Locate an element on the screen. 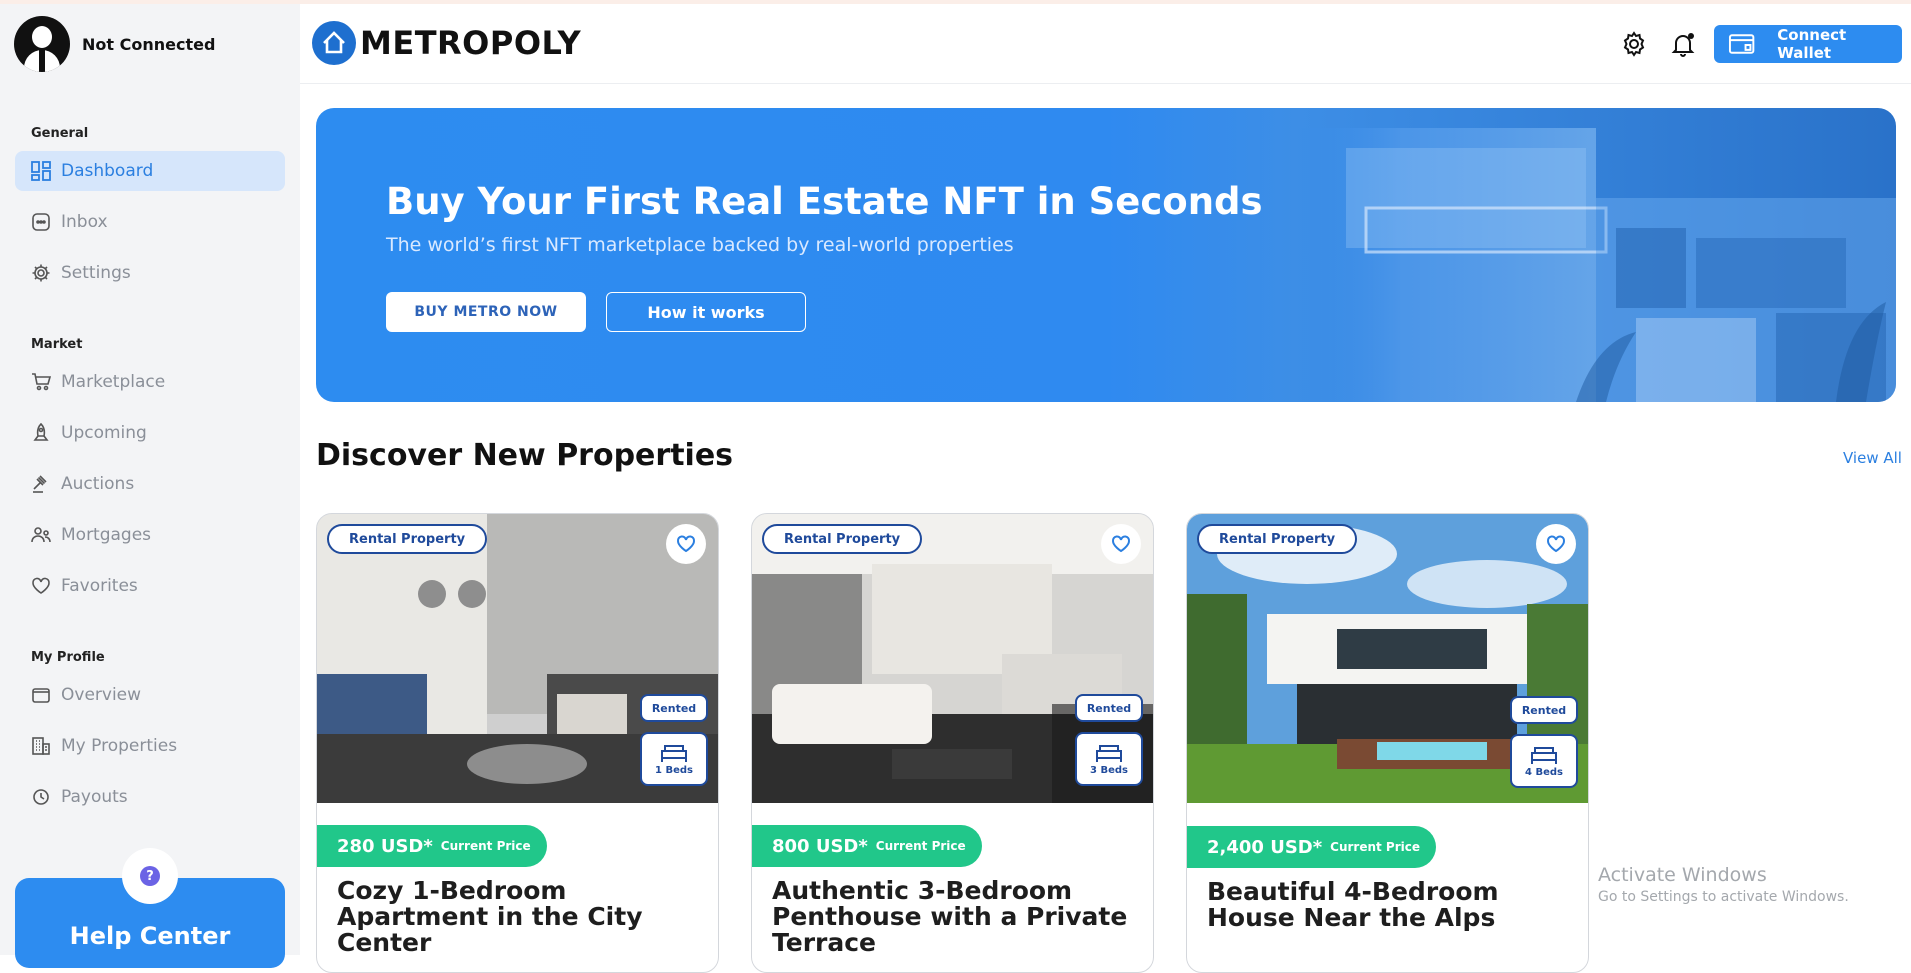 The width and height of the screenshot is (1911, 973). connect-wallet-button: Connect Wallet is located at coordinates (1808, 44).